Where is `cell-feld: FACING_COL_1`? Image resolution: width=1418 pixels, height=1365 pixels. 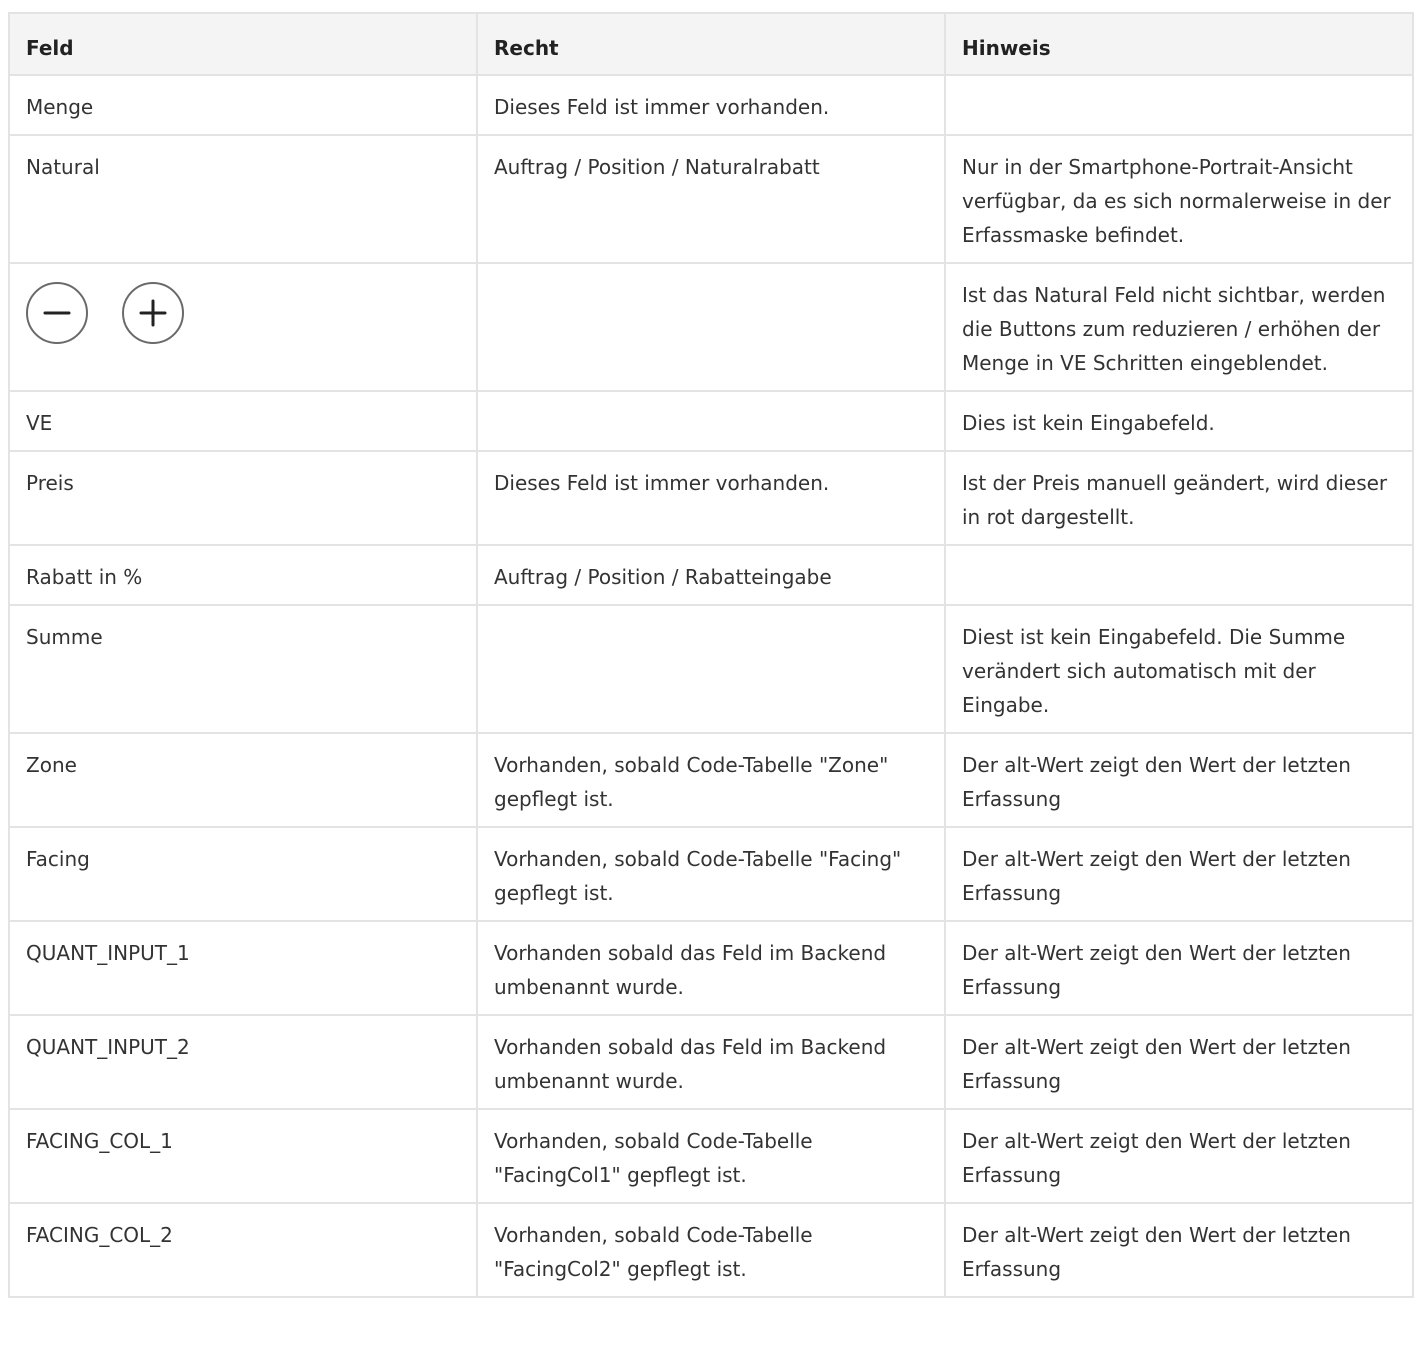
cell-feld: FACING_COL_1 is located at coordinates (243, 1156).